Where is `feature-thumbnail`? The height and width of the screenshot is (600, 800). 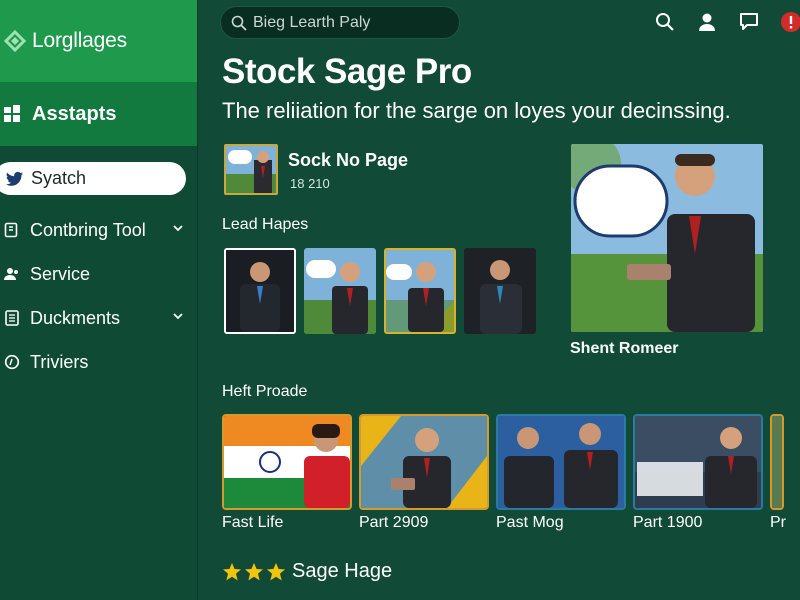
feature-thumbnail is located at coordinates (251, 169).